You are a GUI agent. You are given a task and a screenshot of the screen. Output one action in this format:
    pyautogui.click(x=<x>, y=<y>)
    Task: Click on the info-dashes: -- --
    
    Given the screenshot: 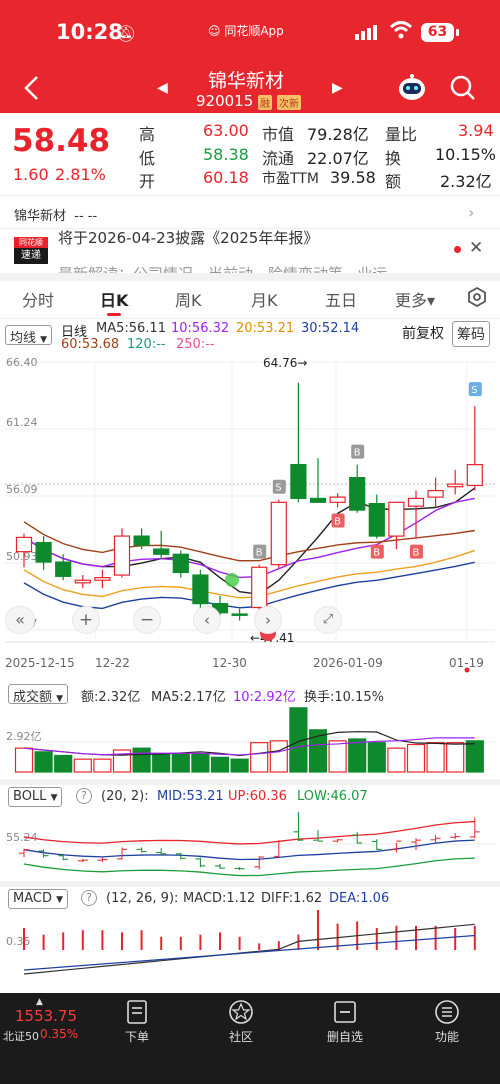 What is the action you would take?
    pyautogui.click(x=86, y=216)
    